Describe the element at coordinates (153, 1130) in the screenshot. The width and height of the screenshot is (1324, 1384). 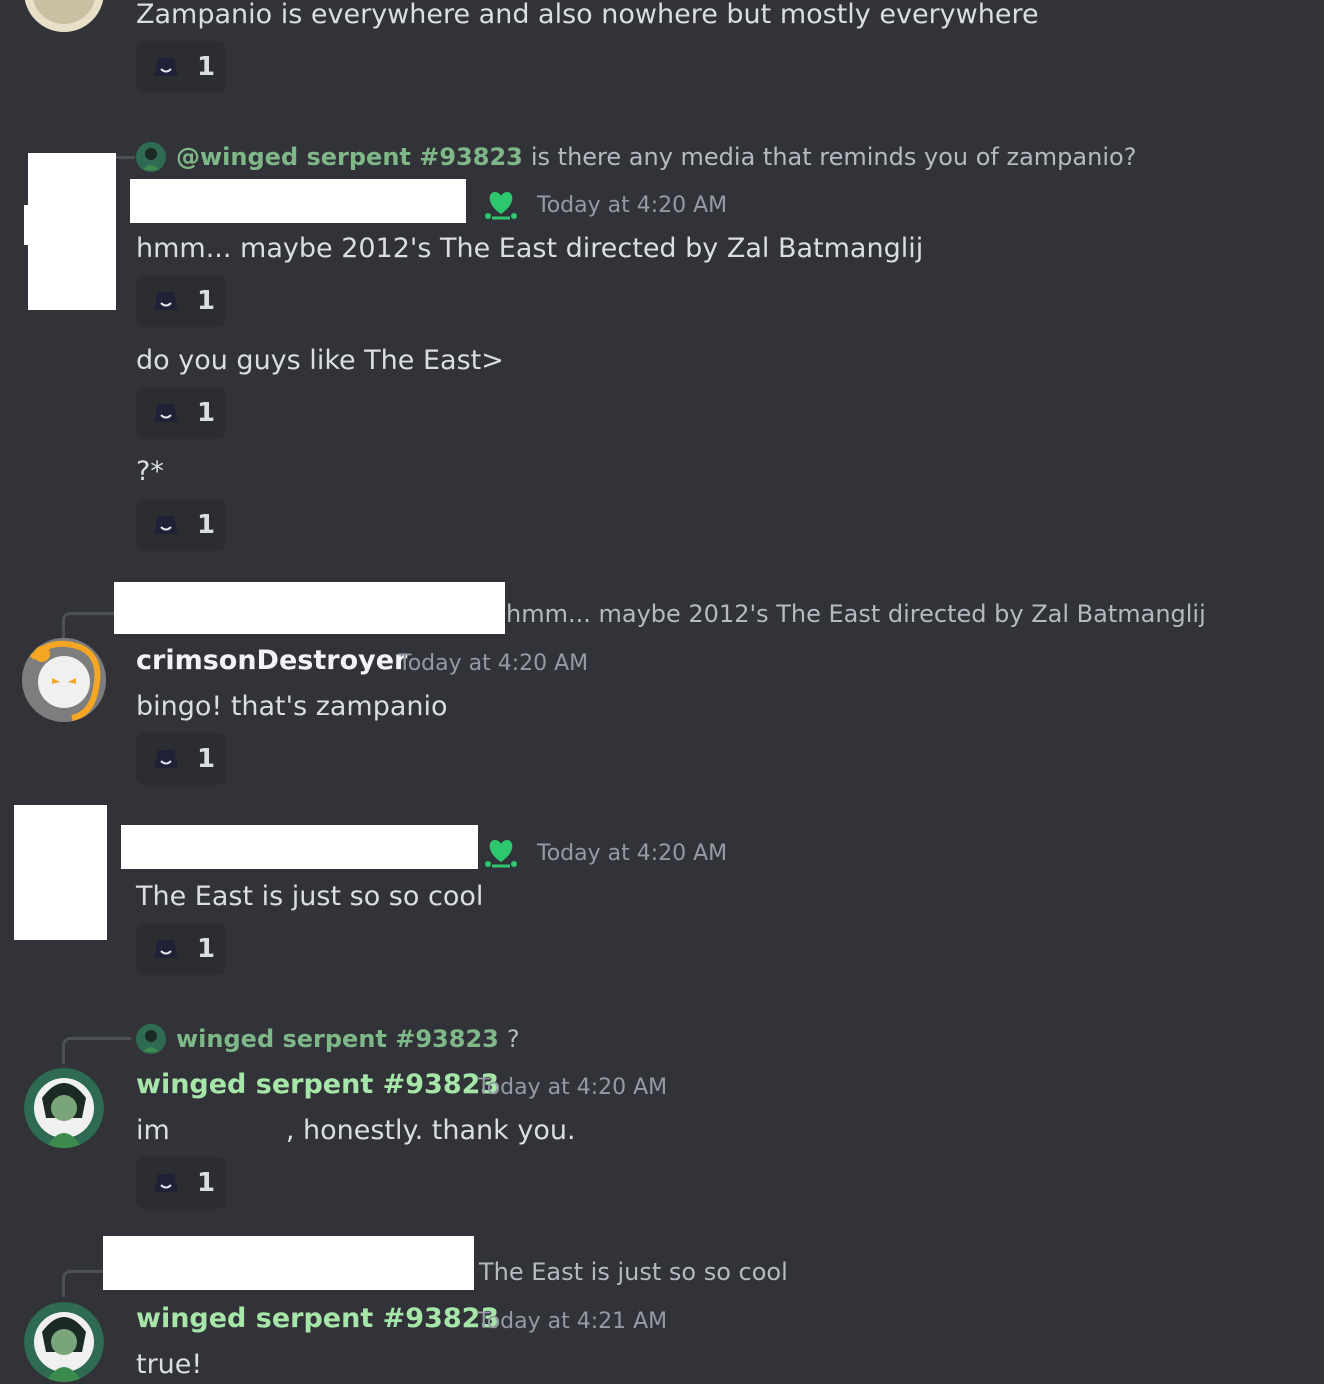
I see `message-text-start: im` at that location.